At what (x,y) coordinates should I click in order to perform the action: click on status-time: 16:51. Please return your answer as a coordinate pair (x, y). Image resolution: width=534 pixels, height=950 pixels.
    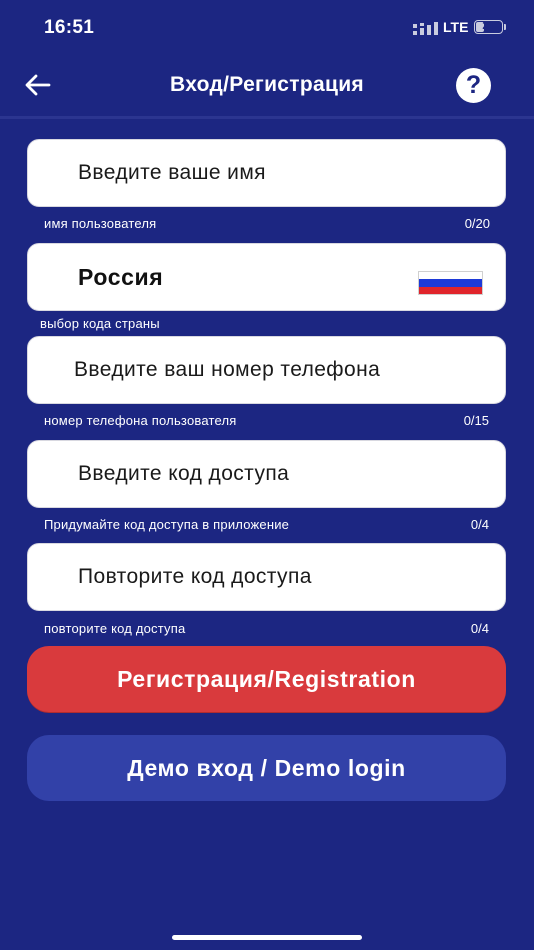
    Looking at the image, I should click on (69, 27).